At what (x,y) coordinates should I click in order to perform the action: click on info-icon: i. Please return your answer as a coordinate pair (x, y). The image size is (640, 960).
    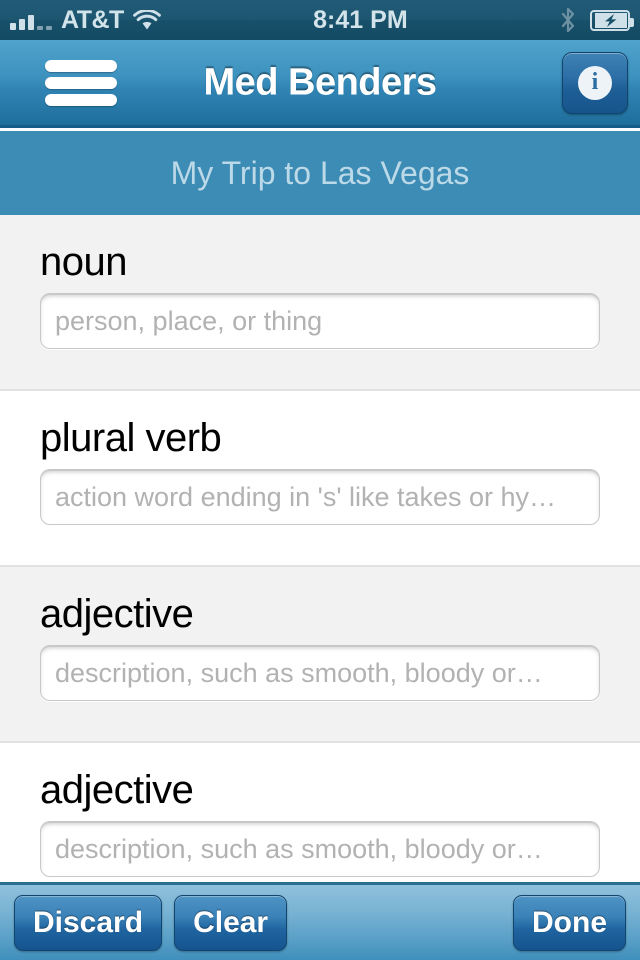
    Looking at the image, I should click on (595, 82).